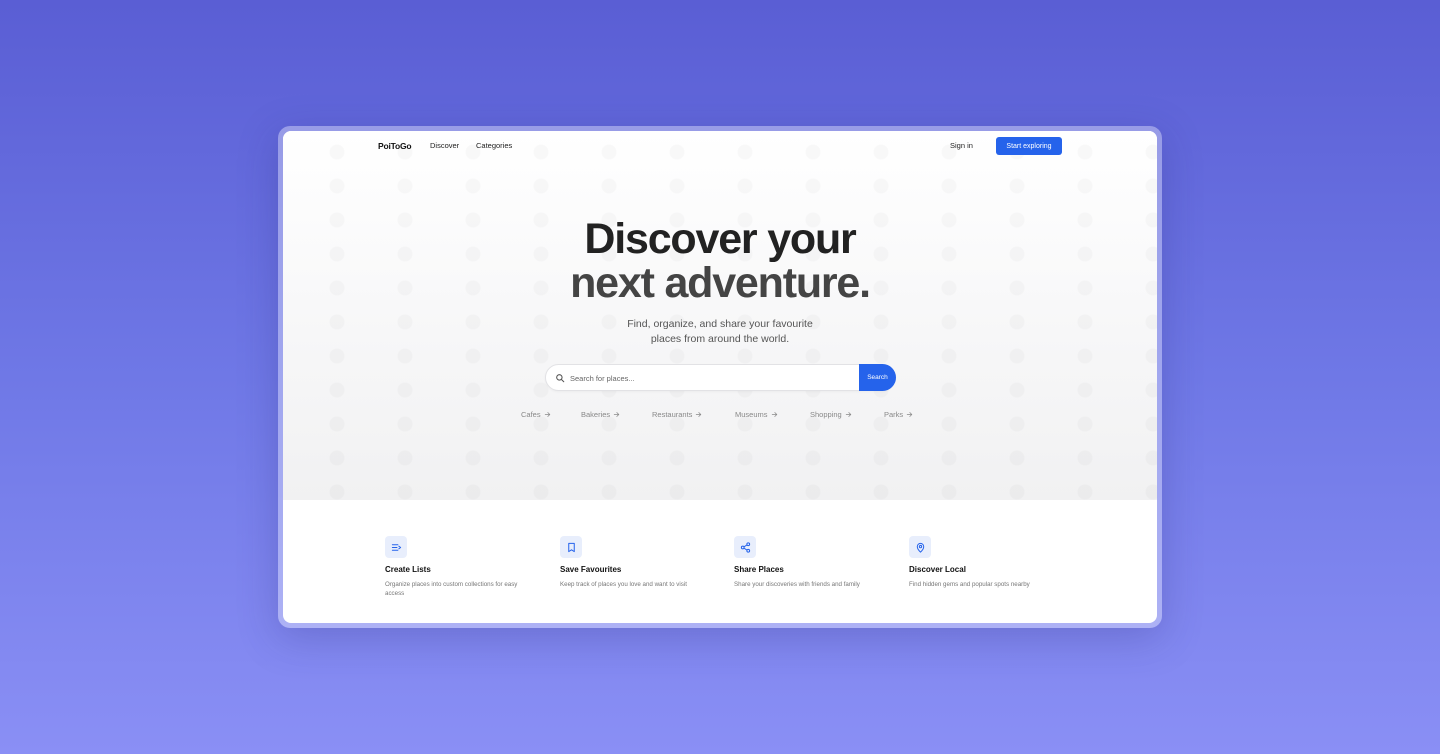 This screenshot has width=1440, height=754. I want to click on start-exploring-button: Start exploring, so click(1029, 146).